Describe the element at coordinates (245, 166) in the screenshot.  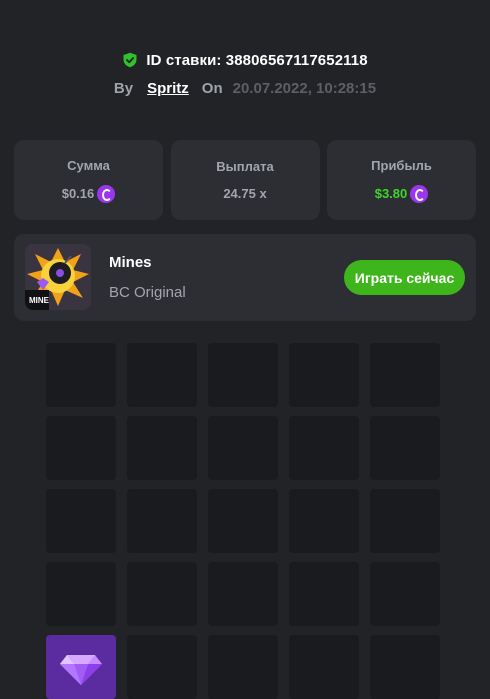
I see `stat-label: Выплата` at that location.